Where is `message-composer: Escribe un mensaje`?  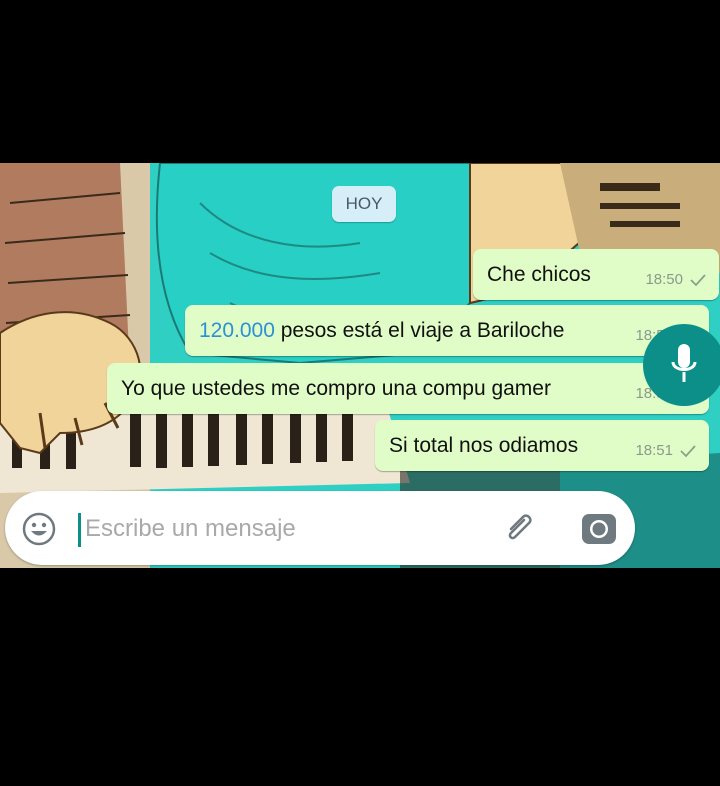
message-composer: Escribe un mensaje is located at coordinates (320, 528).